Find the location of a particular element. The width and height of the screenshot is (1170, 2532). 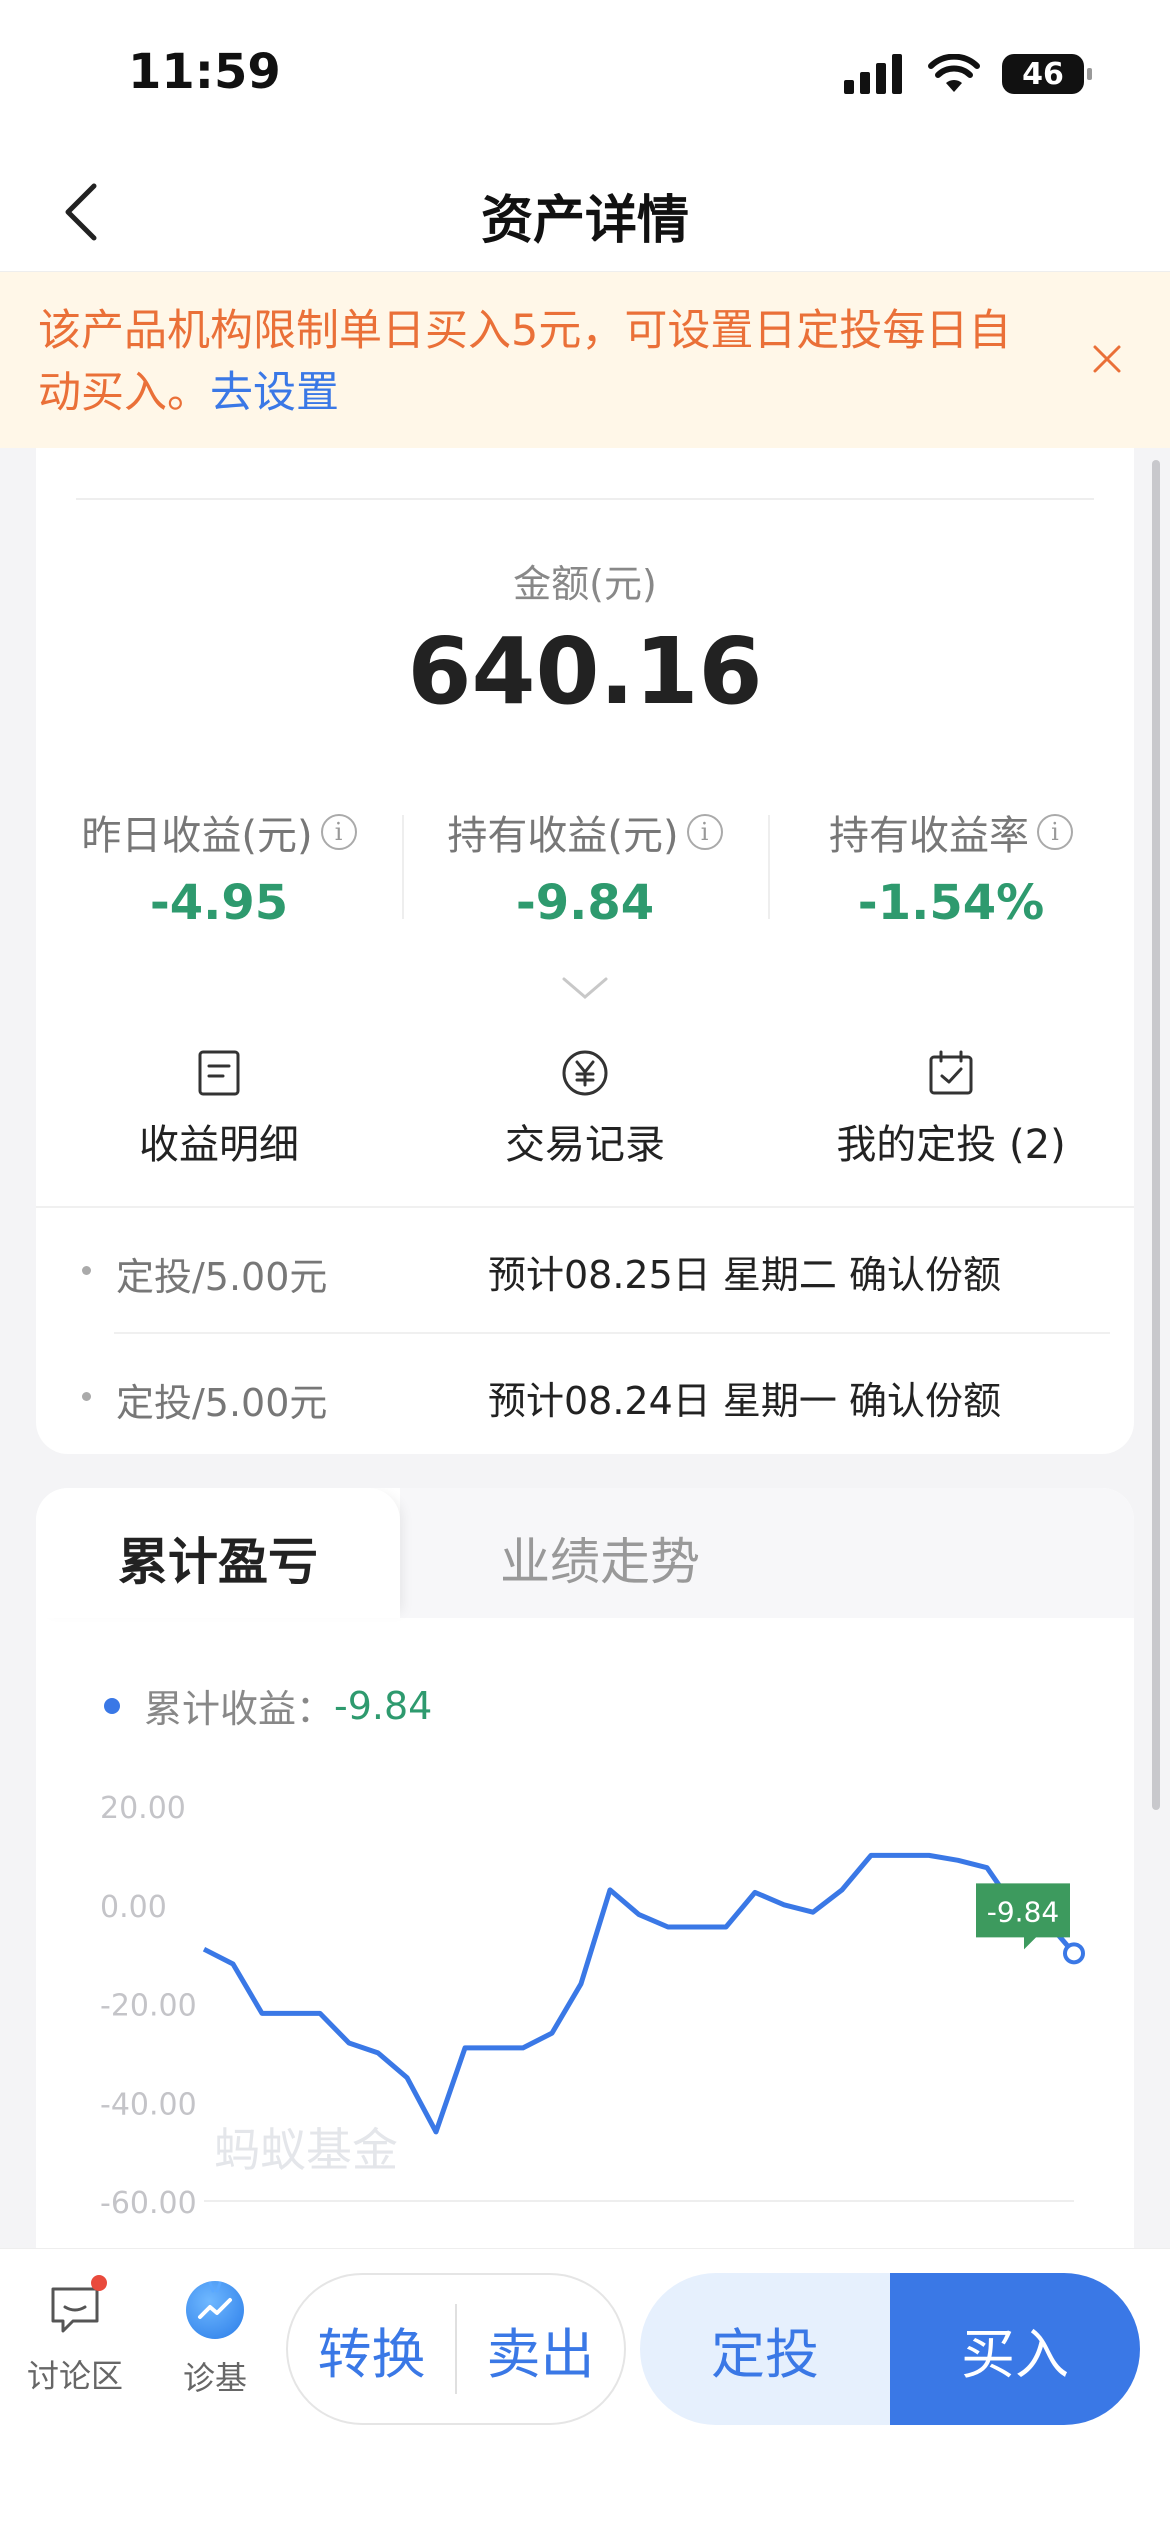

stat-holding-earnings: 持有收益(元) i -9.84 is located at coordinates (585, 867).